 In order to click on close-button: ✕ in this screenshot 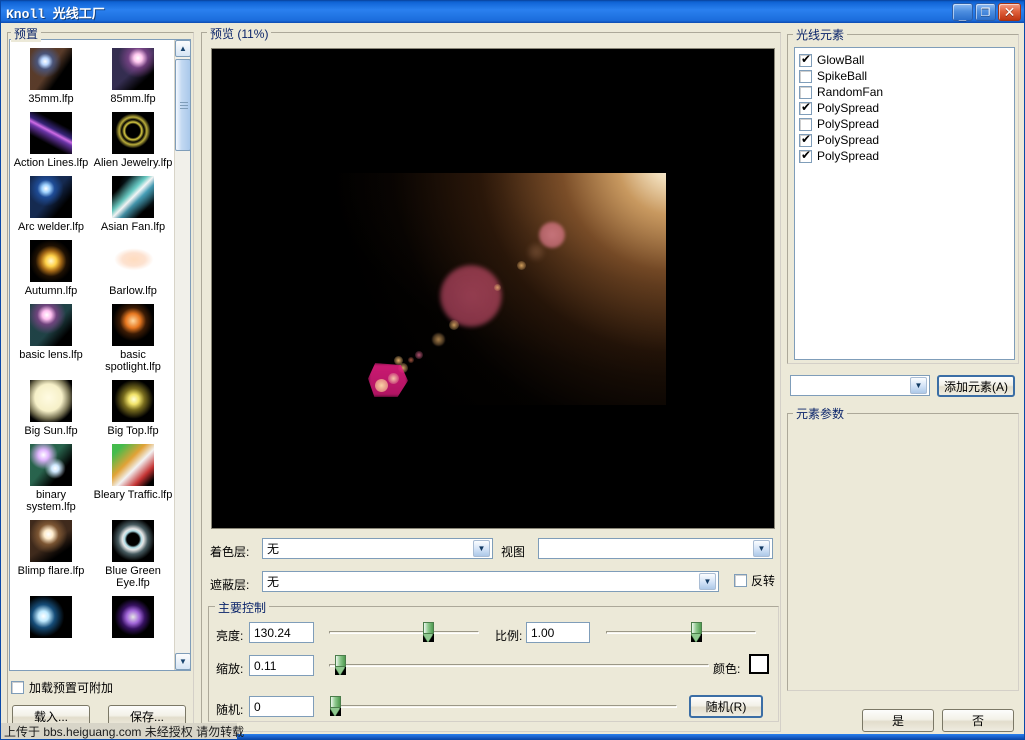, I will do `click(1009, 12)`.